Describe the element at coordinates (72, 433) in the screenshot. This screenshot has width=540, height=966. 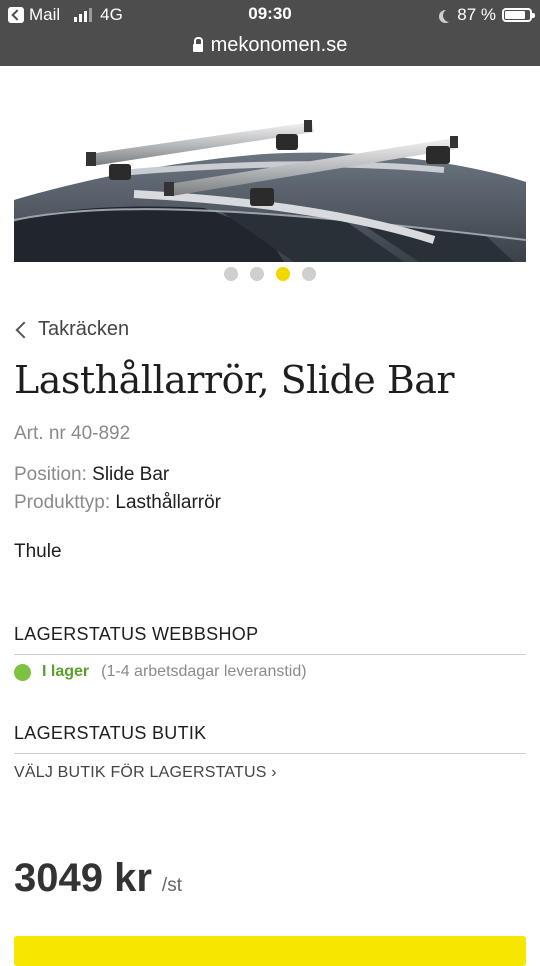
I see `article-number: Art. nr 40-892` at that location.